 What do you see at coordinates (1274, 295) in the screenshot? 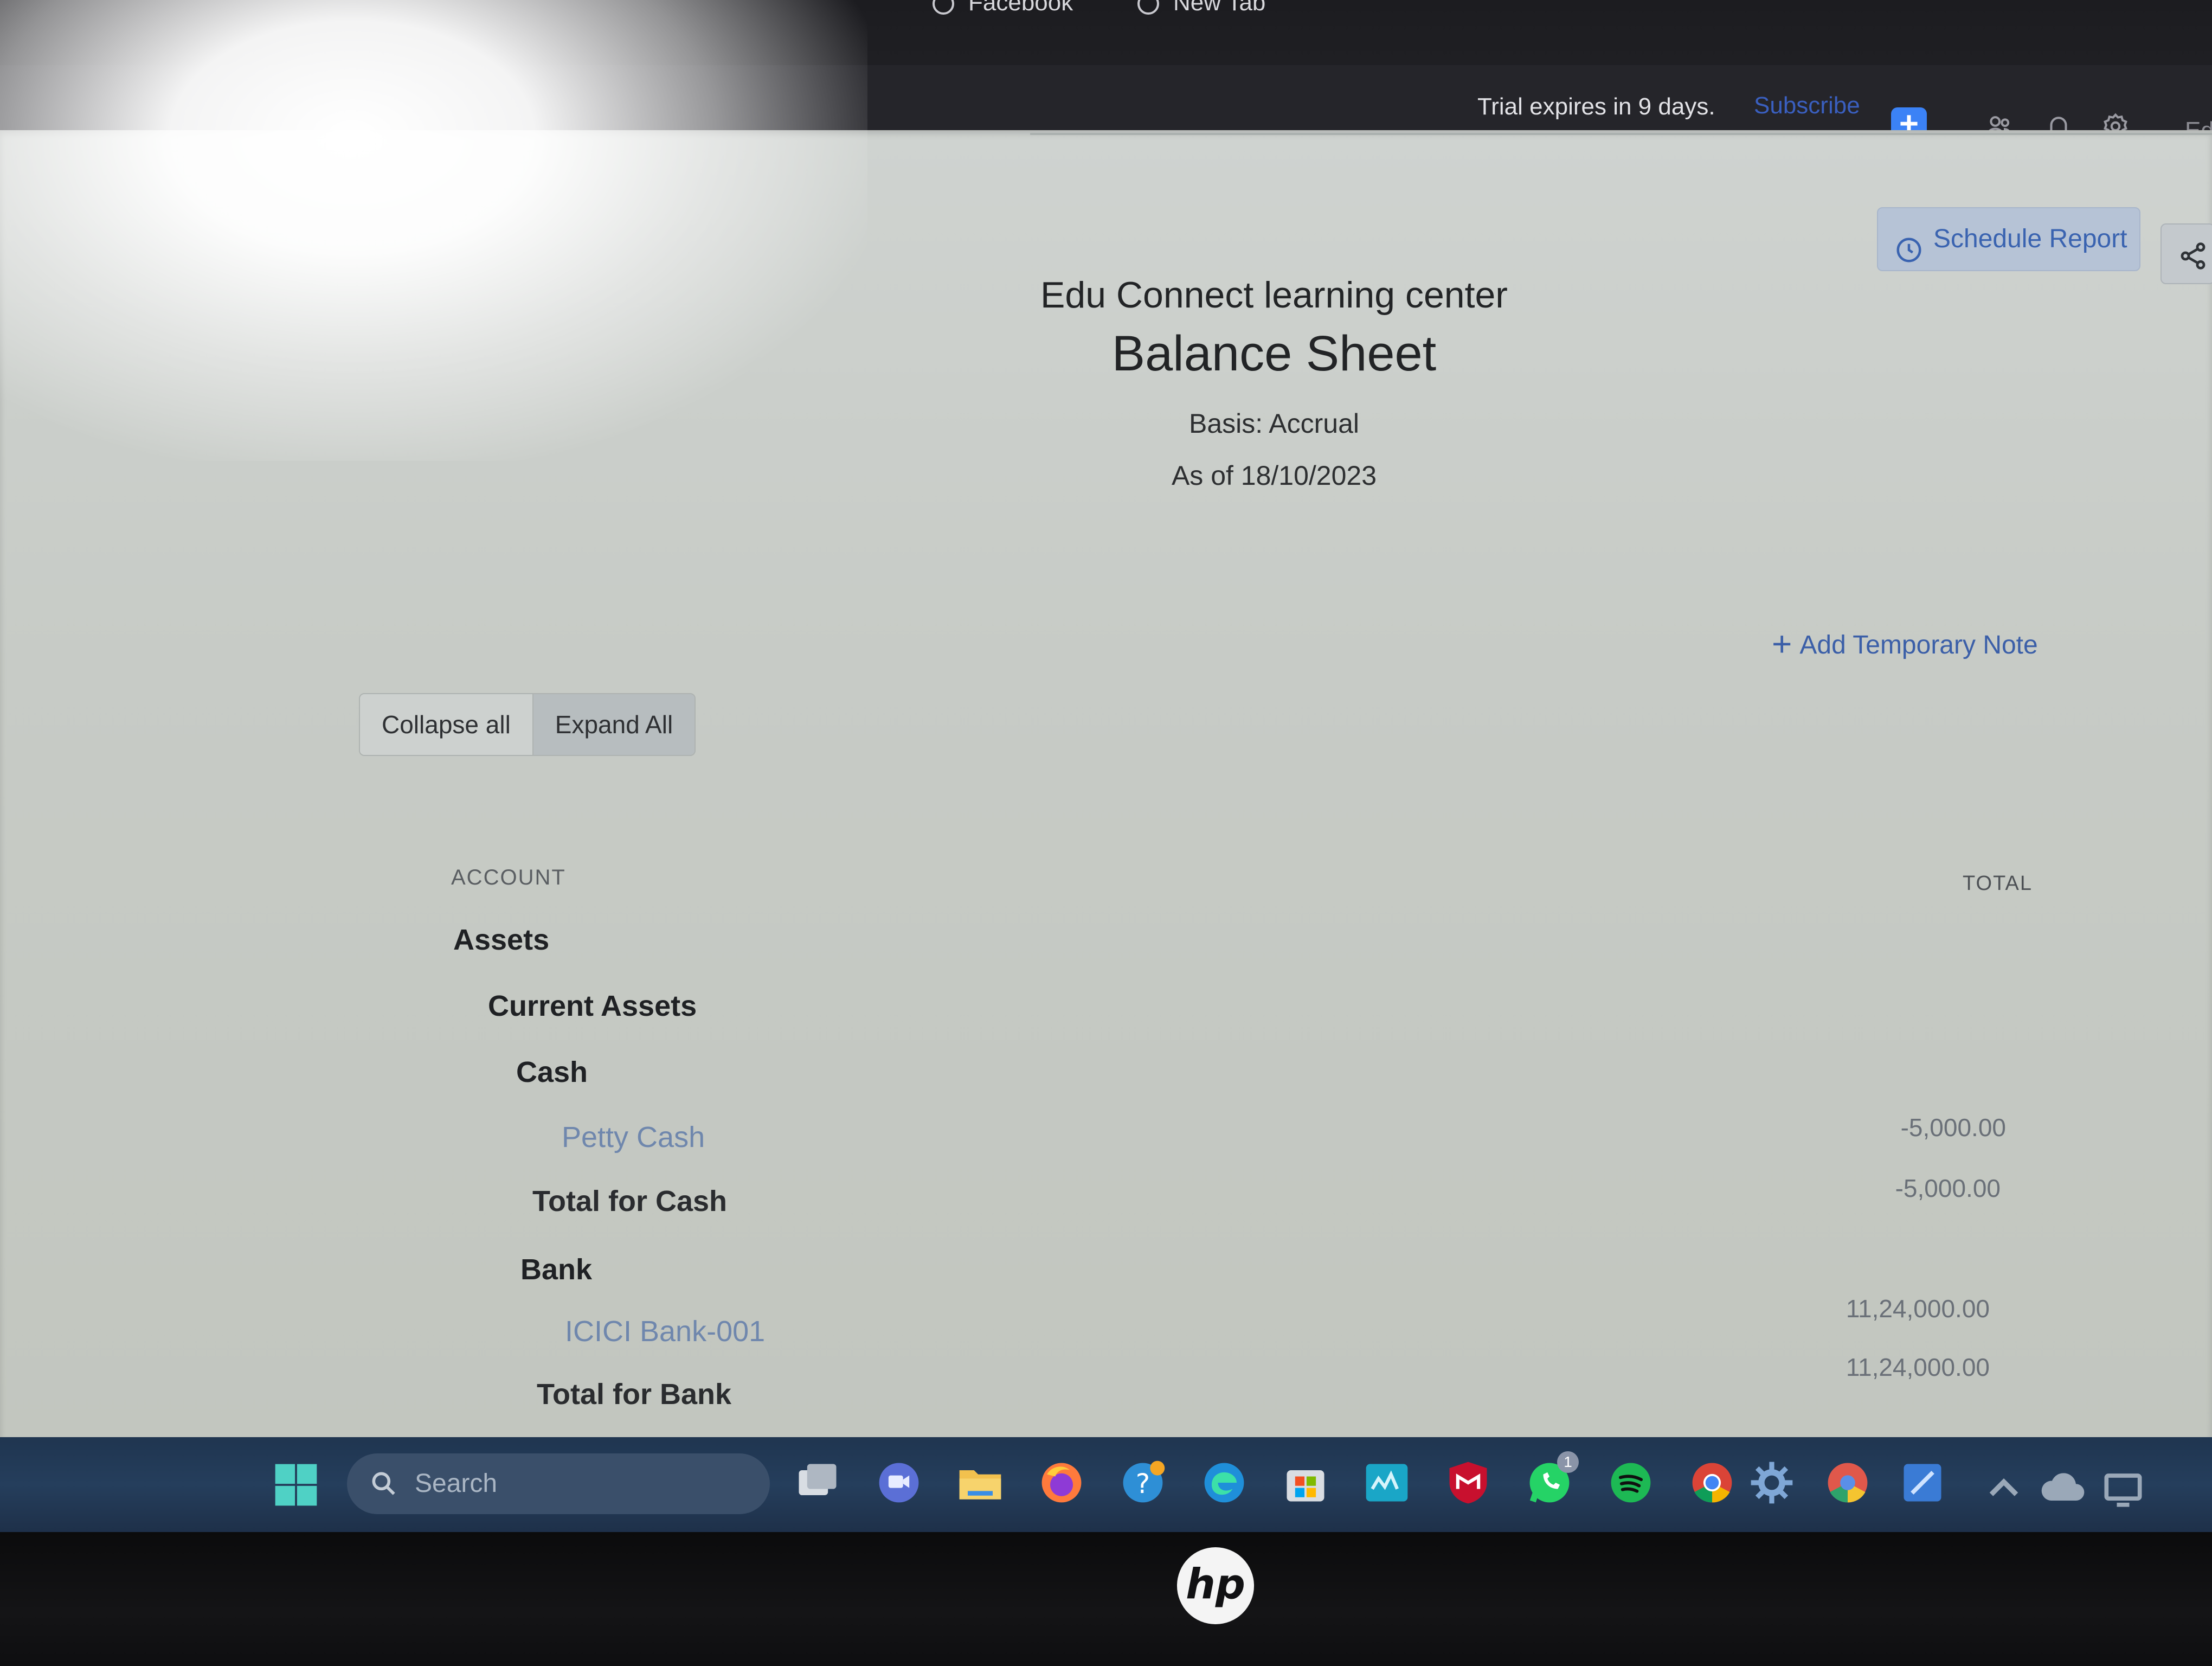
I see `organization-name: Edu Connect learning center` at bounding box center [1274, 295].